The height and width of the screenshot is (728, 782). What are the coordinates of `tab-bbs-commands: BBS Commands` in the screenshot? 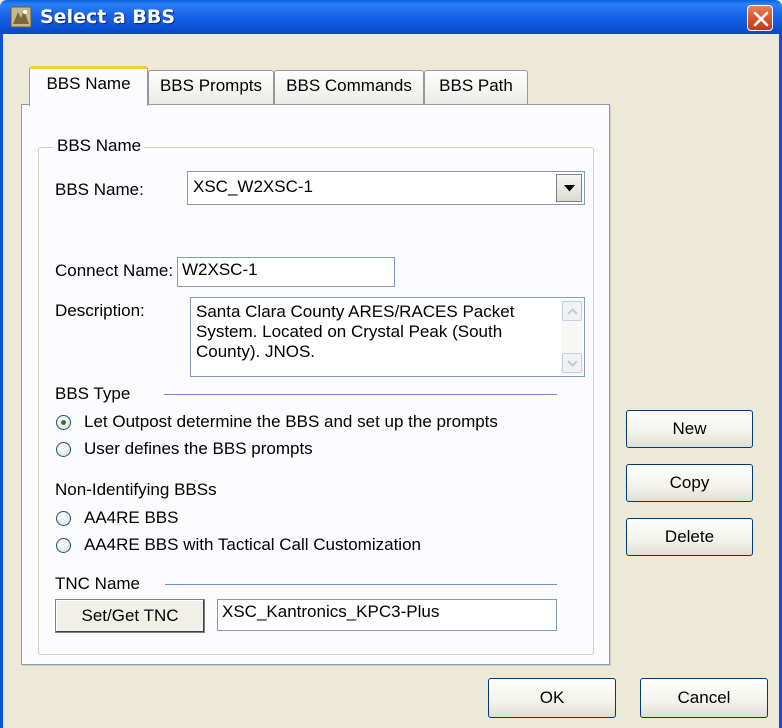 It's located at (349, 87).